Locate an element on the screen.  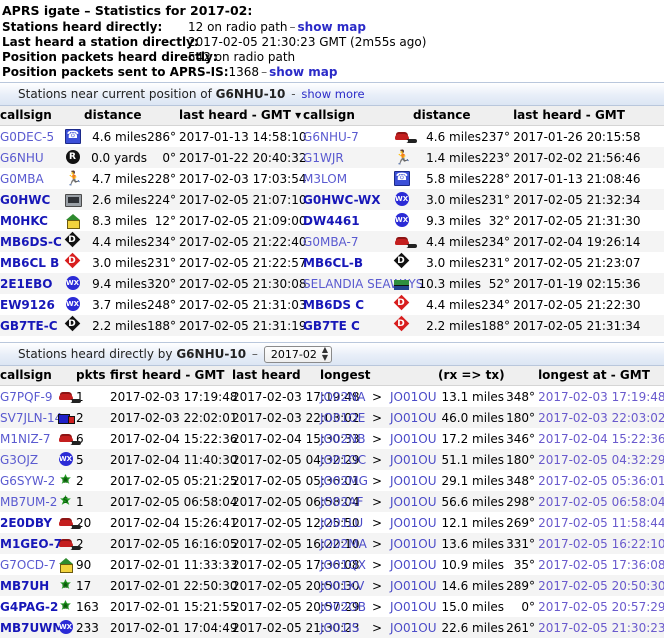
pkts-cell: 90 is located at coordinates (84, 564).